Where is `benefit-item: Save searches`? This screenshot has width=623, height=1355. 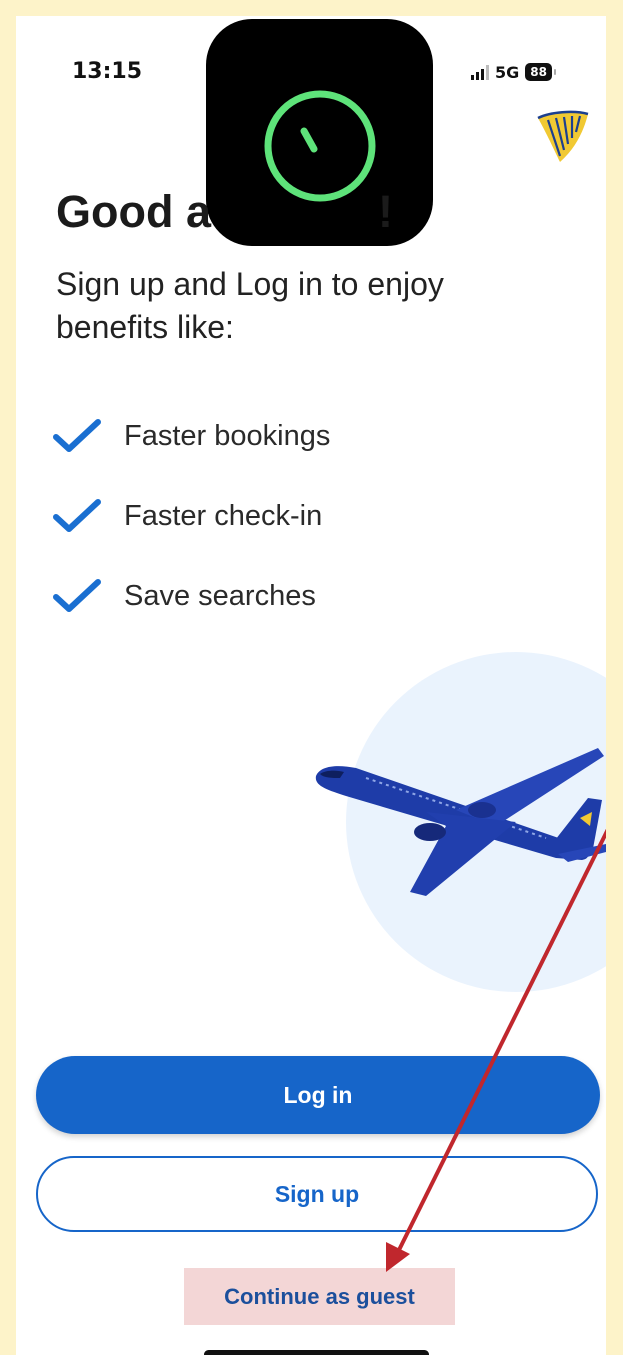 benefit-item: Save searches is located at coordinates (191, 596).